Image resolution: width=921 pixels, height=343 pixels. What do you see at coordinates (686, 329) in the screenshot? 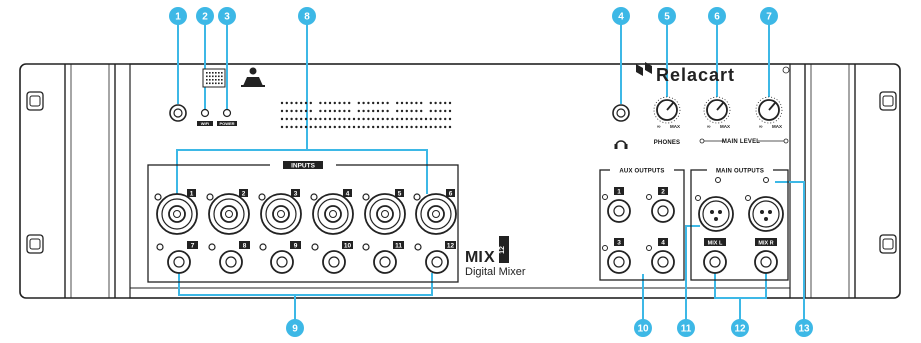
I see `callout-number: 11` at bounding box center [686, 329].